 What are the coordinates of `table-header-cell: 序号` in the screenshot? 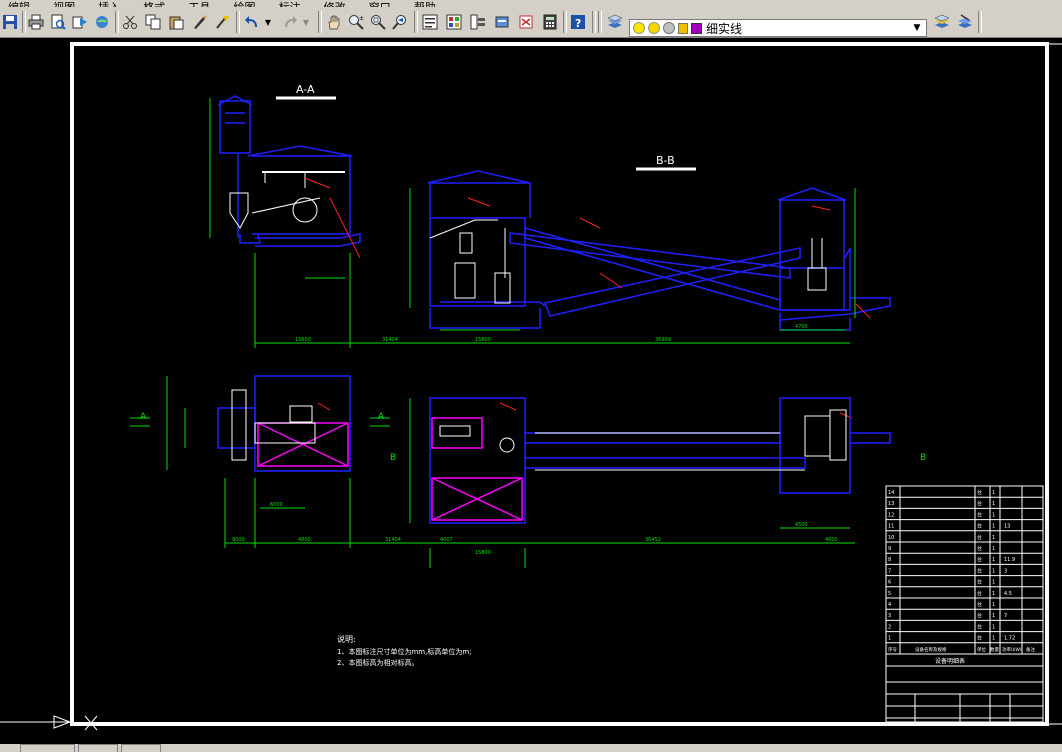 It's located at (892, 649).